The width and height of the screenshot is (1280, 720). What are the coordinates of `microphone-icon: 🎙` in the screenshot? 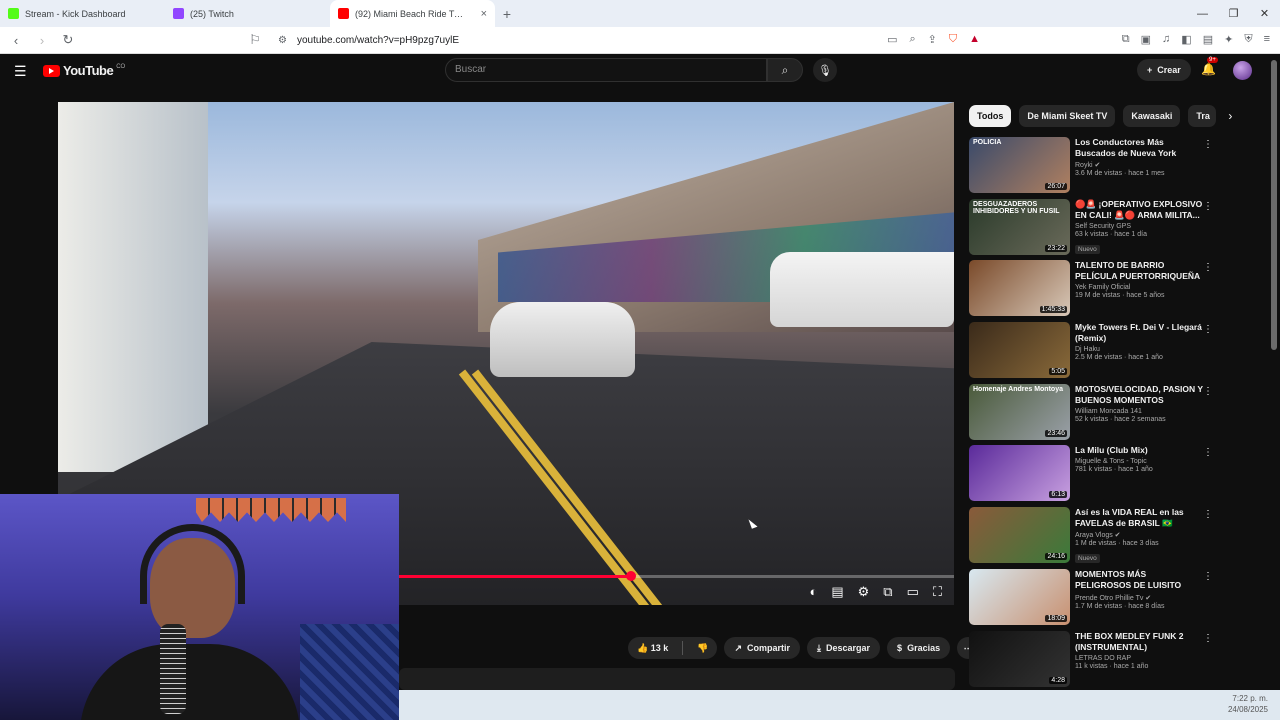 It's located at (825, 70).